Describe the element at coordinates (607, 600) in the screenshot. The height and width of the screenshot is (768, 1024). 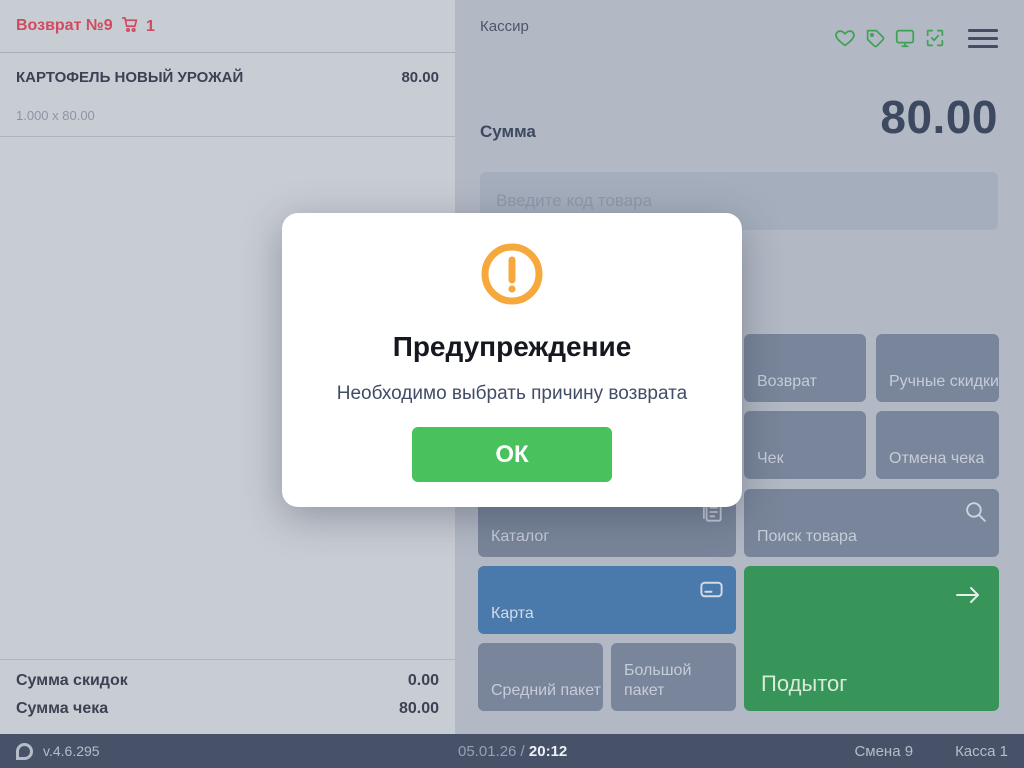
I see `card-button: Карта` at that location.